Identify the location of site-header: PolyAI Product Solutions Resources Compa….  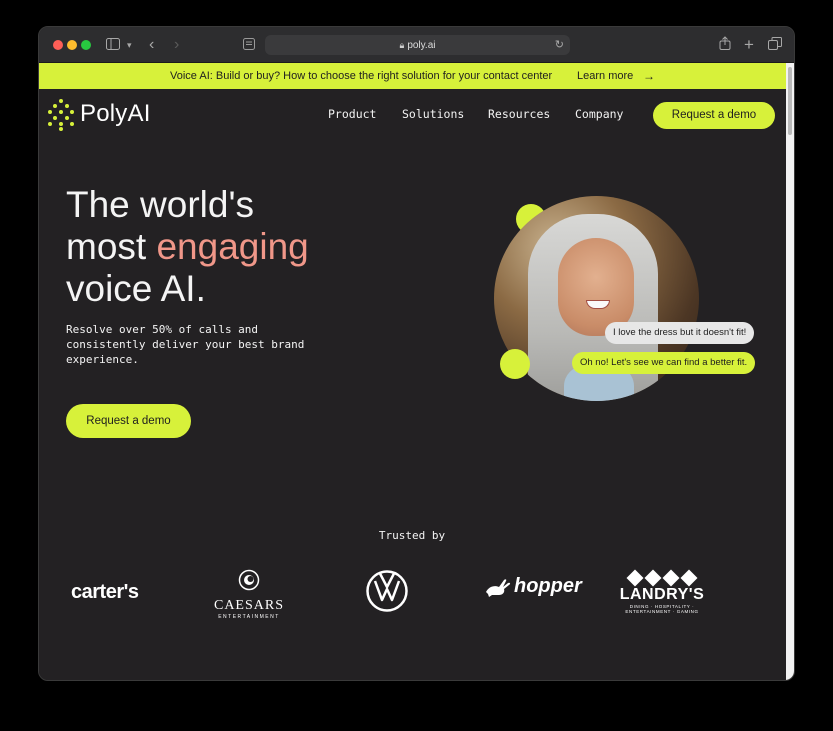
(413, 115).